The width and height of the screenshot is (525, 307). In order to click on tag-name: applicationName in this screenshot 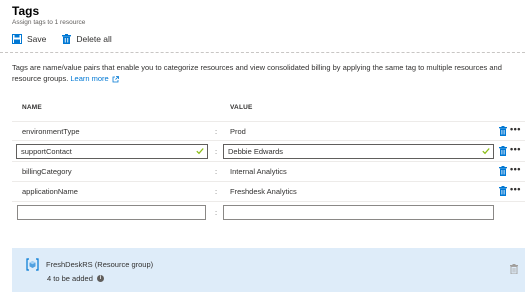, I will do `click(50, 191)`.